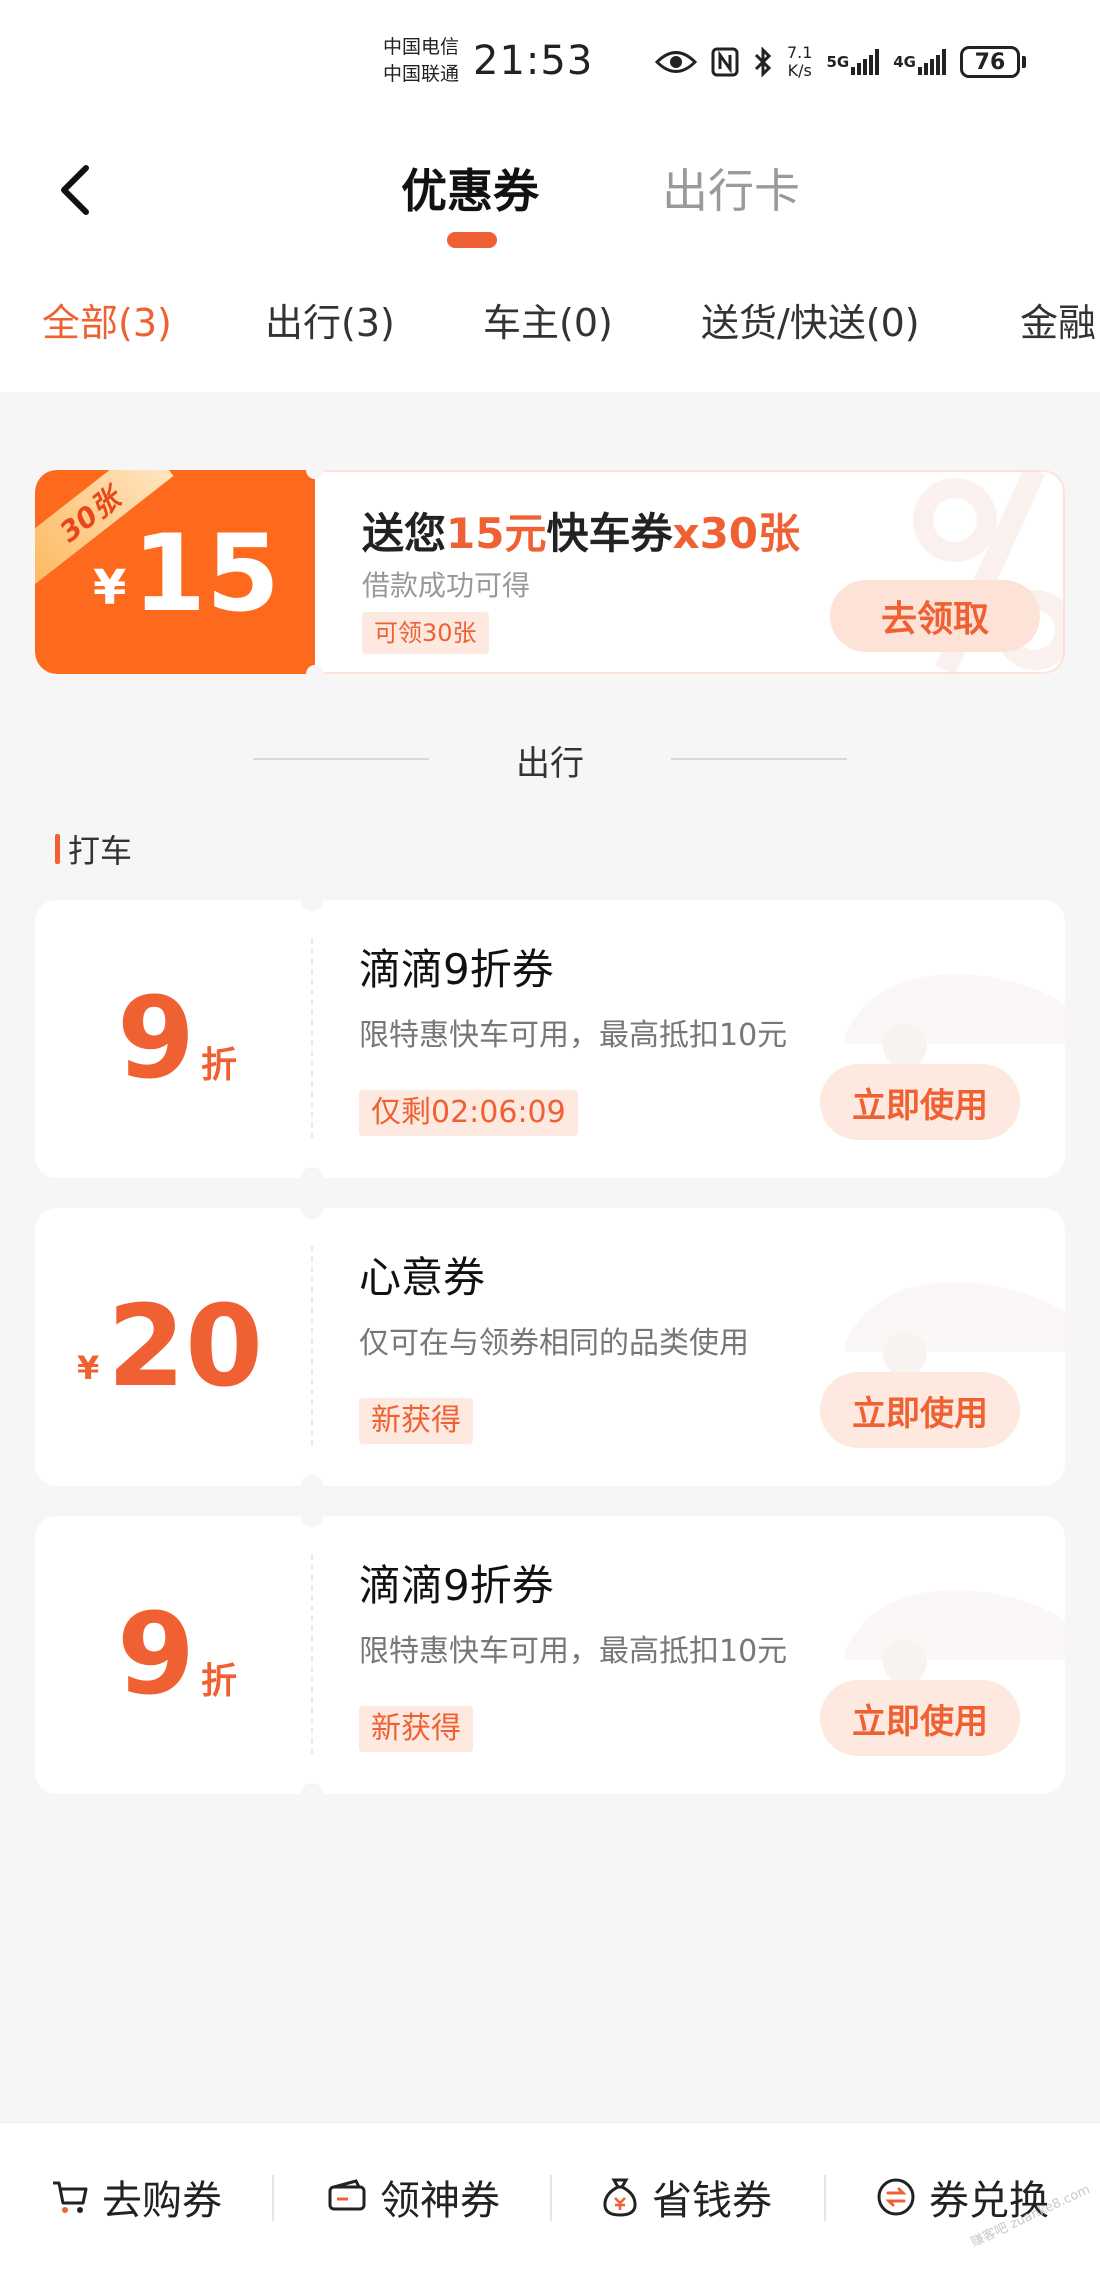 The width and height of the screenshot is (1100, 2269). I want to click on status-time: 21:53, so click(533, 61).